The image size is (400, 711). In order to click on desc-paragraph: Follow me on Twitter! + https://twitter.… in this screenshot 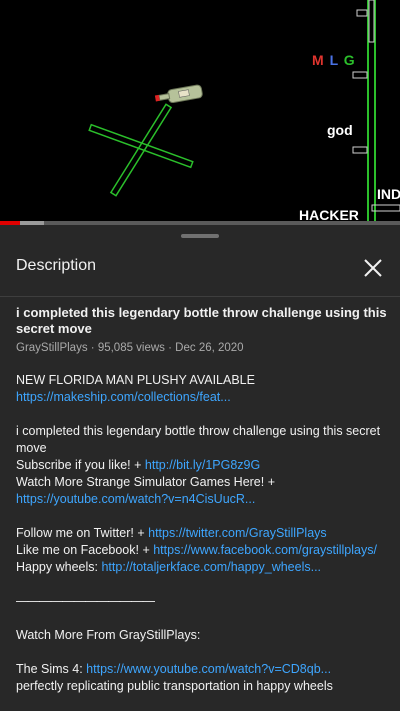, I will do `click(196, 550)`.